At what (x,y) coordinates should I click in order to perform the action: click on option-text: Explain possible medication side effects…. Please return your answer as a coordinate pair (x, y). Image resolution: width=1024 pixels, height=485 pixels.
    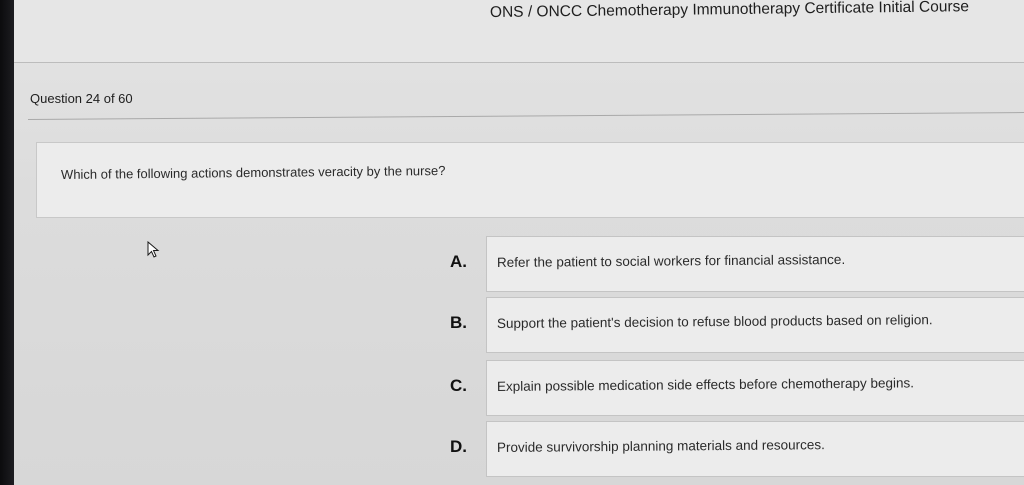
    Looking at the image, I should click on (705, 384).